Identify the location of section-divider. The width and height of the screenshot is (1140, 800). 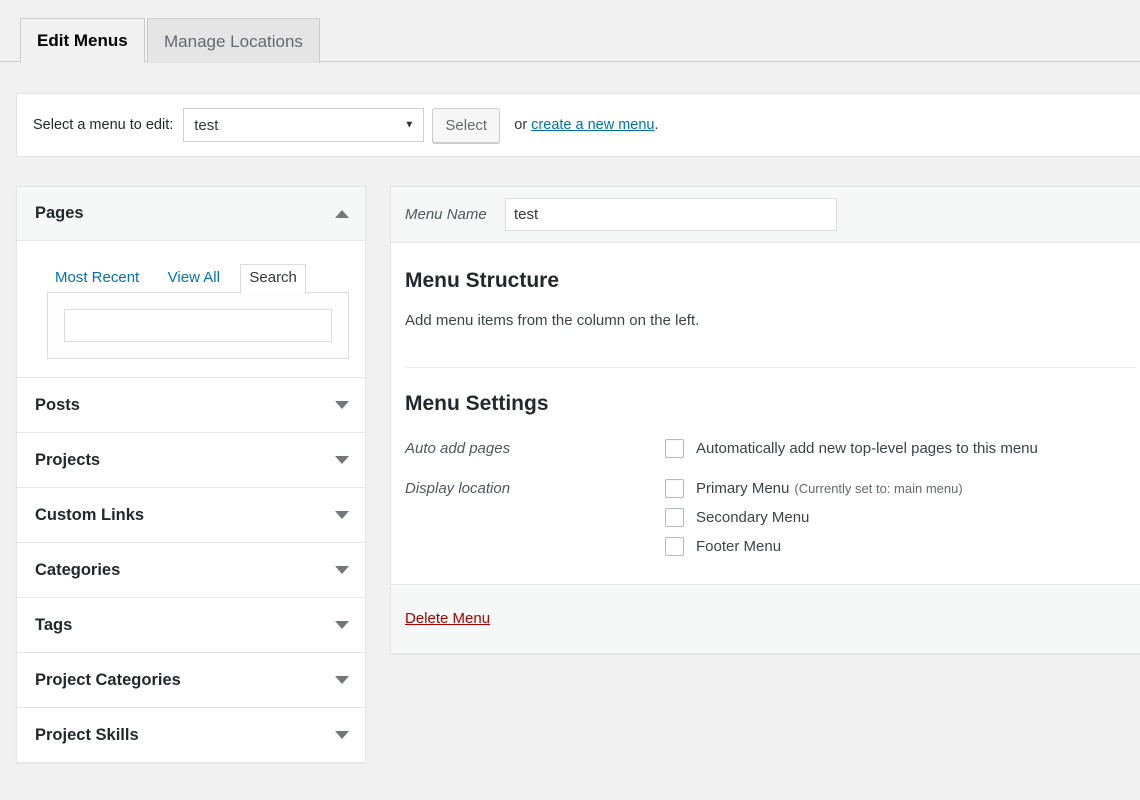
(770, 368).